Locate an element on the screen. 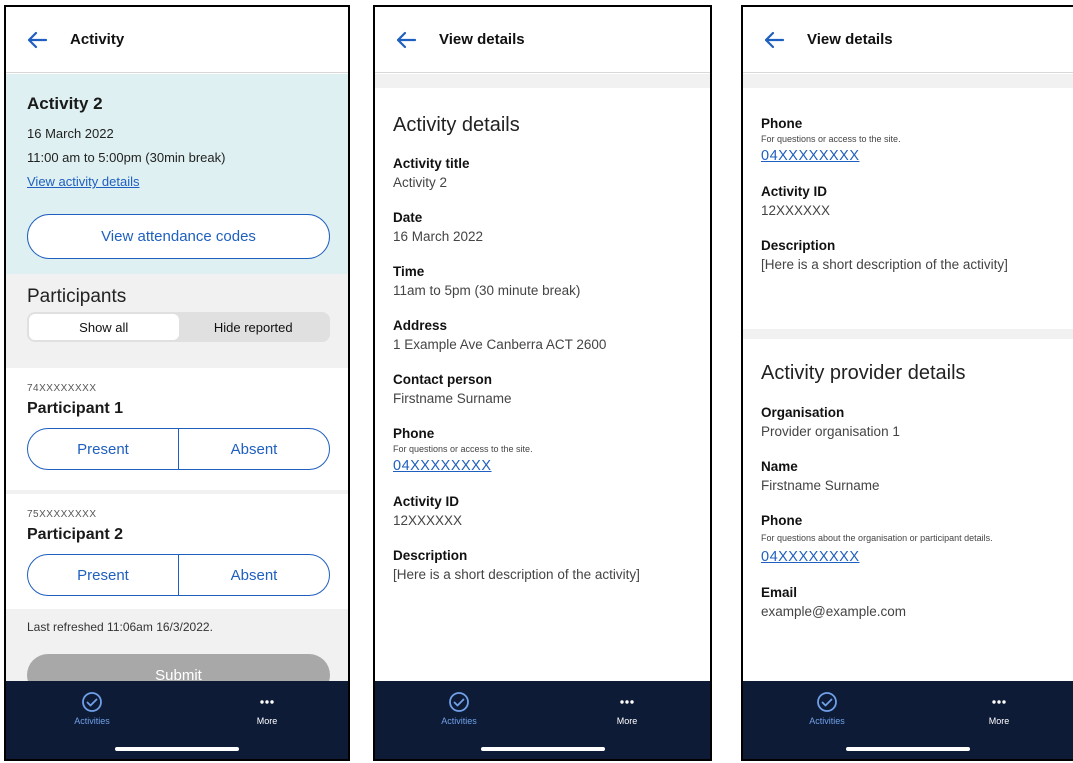 This screenshot has height=763, width=1073. participant-id: 75XXXXXXXX is located at coordinates (62, 514).